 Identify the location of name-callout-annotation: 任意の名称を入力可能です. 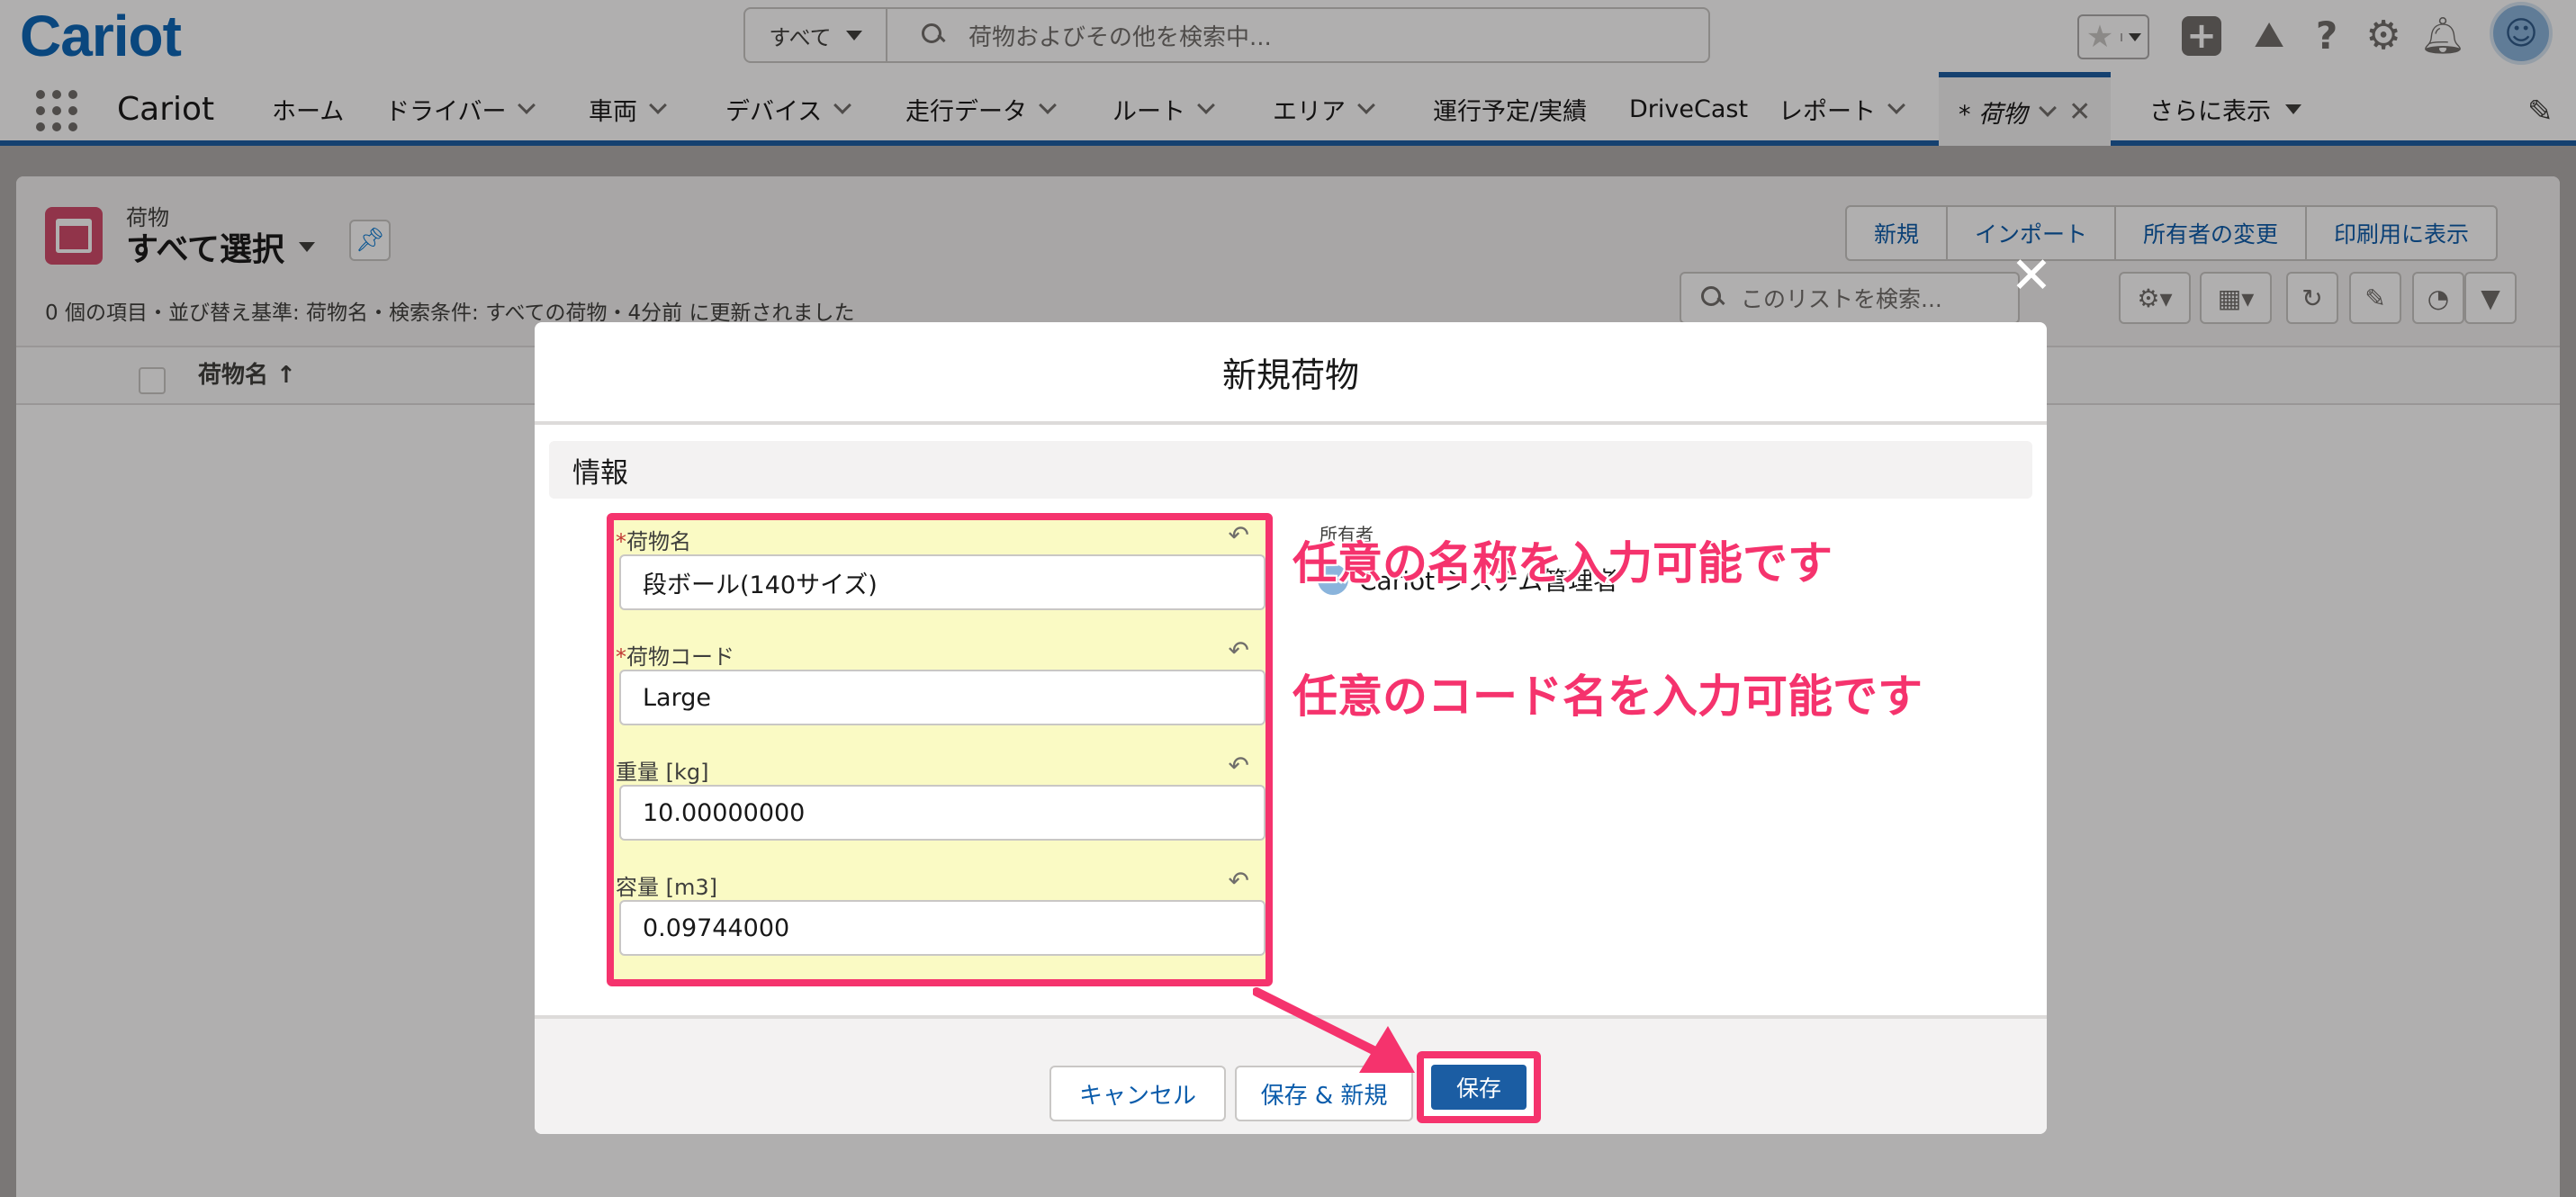
(1562, 563).